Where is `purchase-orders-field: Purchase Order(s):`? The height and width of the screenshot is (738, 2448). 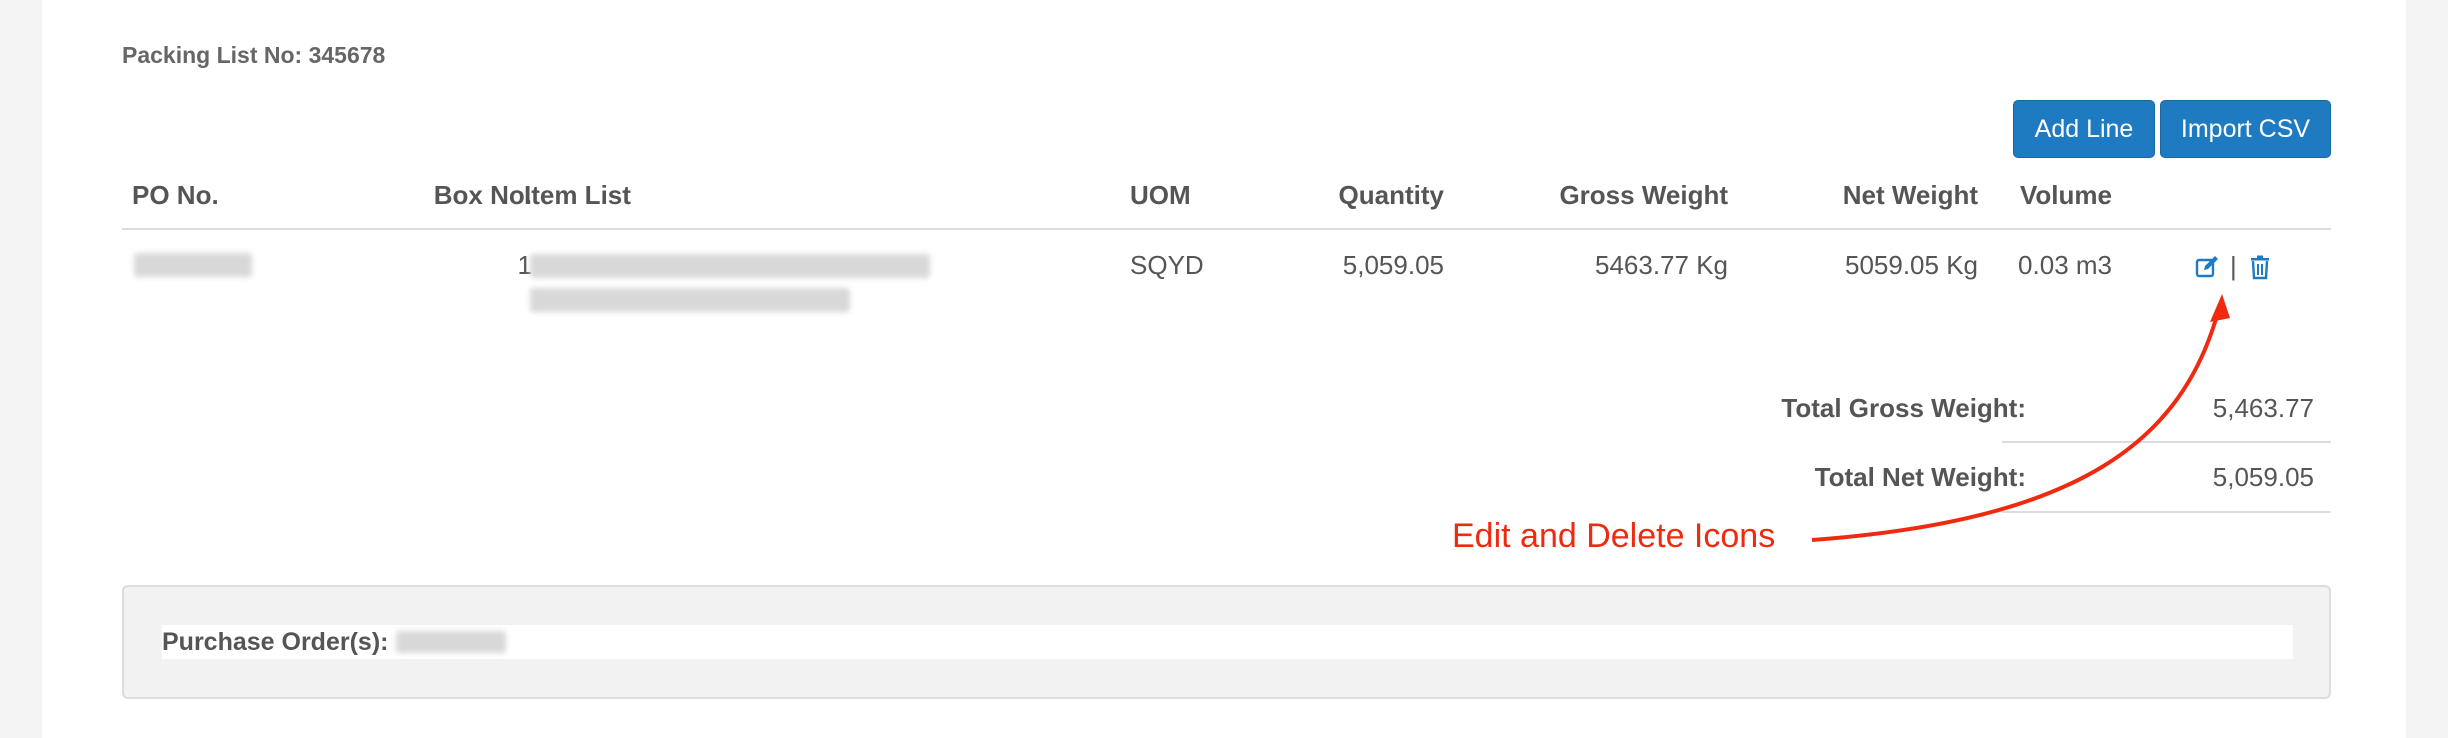
purchase-orders-field: Purchase Order(s): is located at coordinates (1227, 642).